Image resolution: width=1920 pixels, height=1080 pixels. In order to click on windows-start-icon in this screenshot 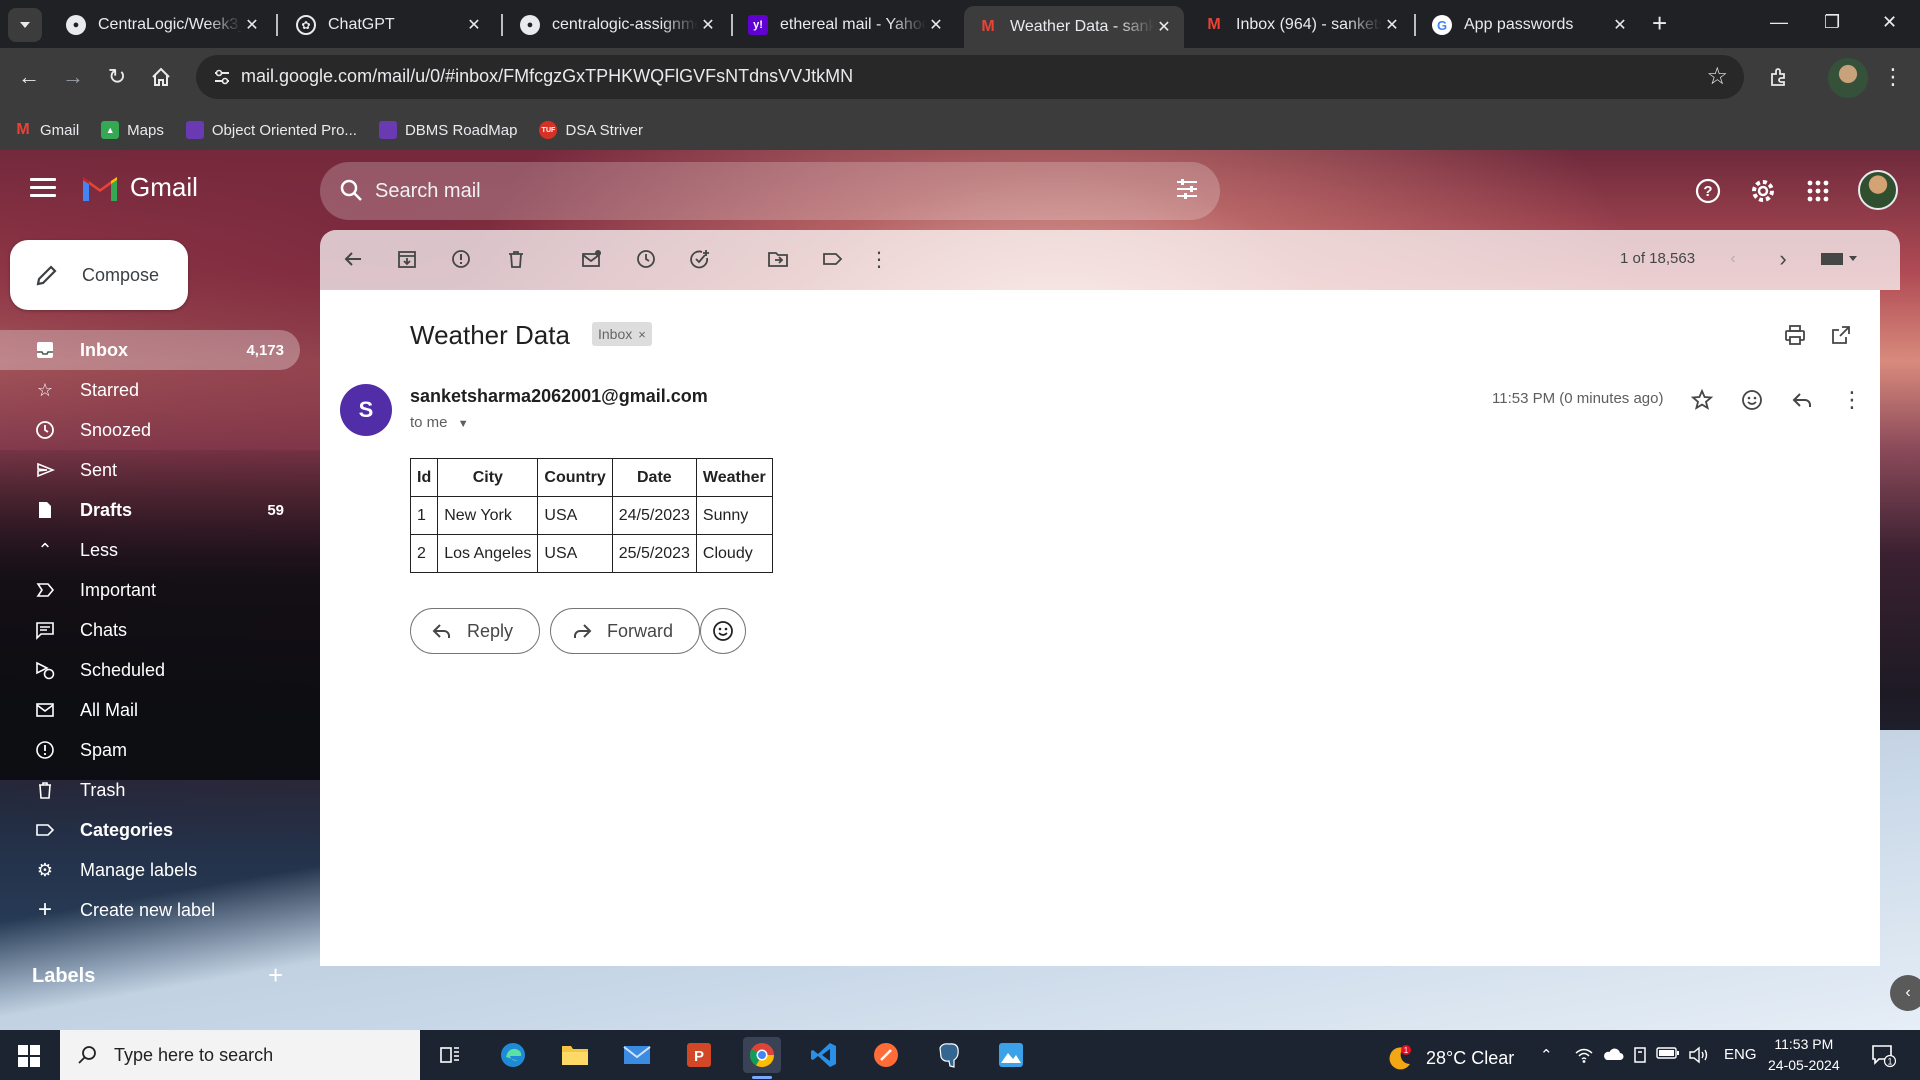, I will do `click(29, 1056)`.